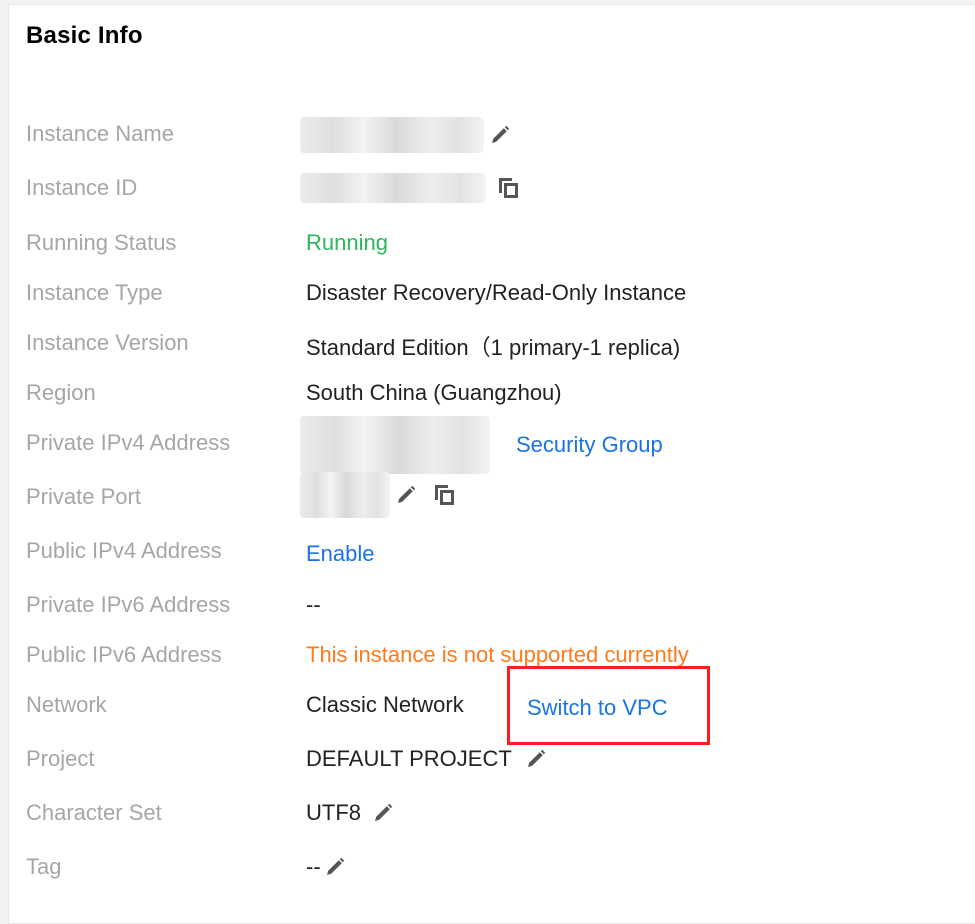  What do you see at coordinates (395, 445) in the screenshot?
I see `redacted-private-ipv4` at bounding box center [395, 445].